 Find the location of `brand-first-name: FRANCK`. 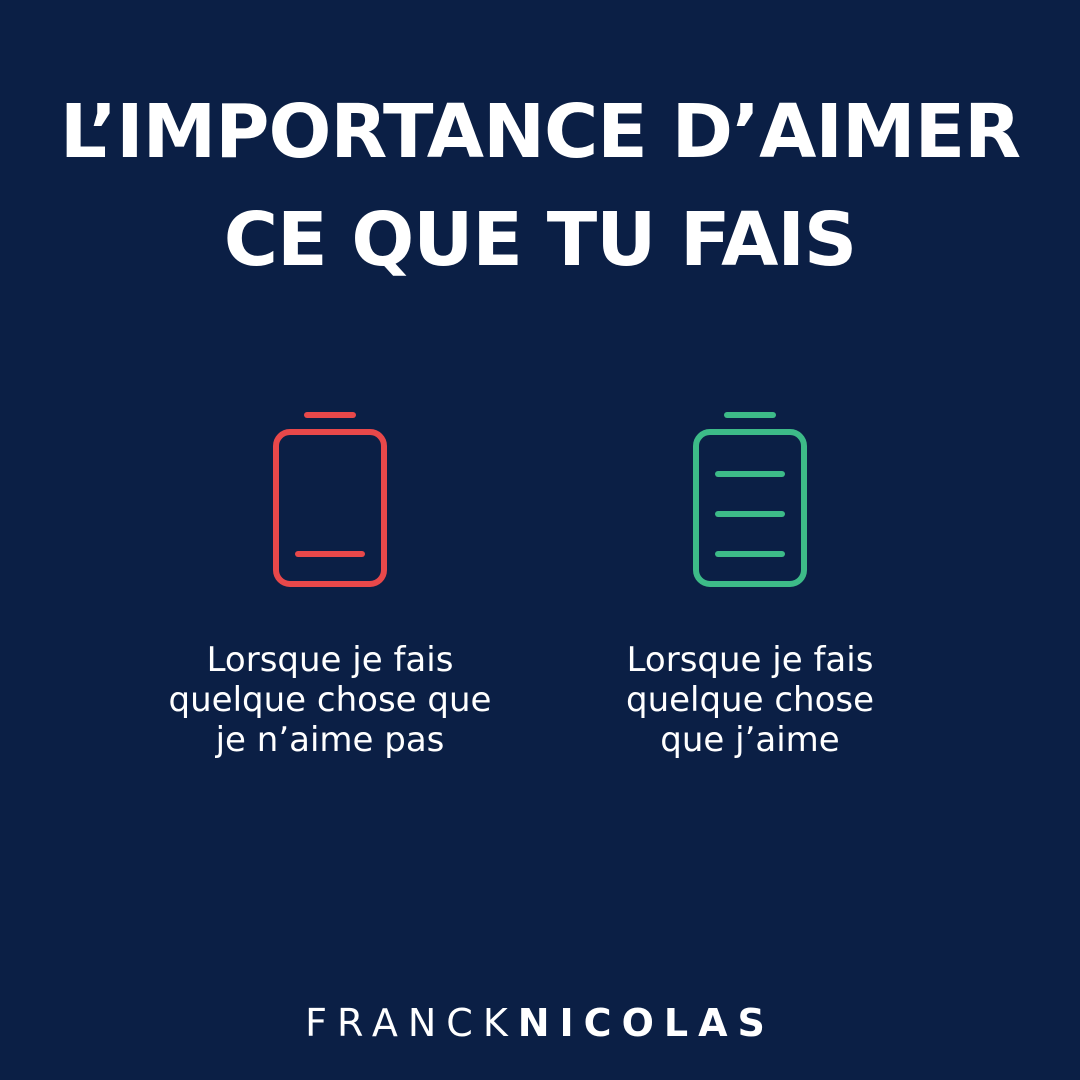

brand-first-name: FRANCK is located at coordinates (411, 1023).